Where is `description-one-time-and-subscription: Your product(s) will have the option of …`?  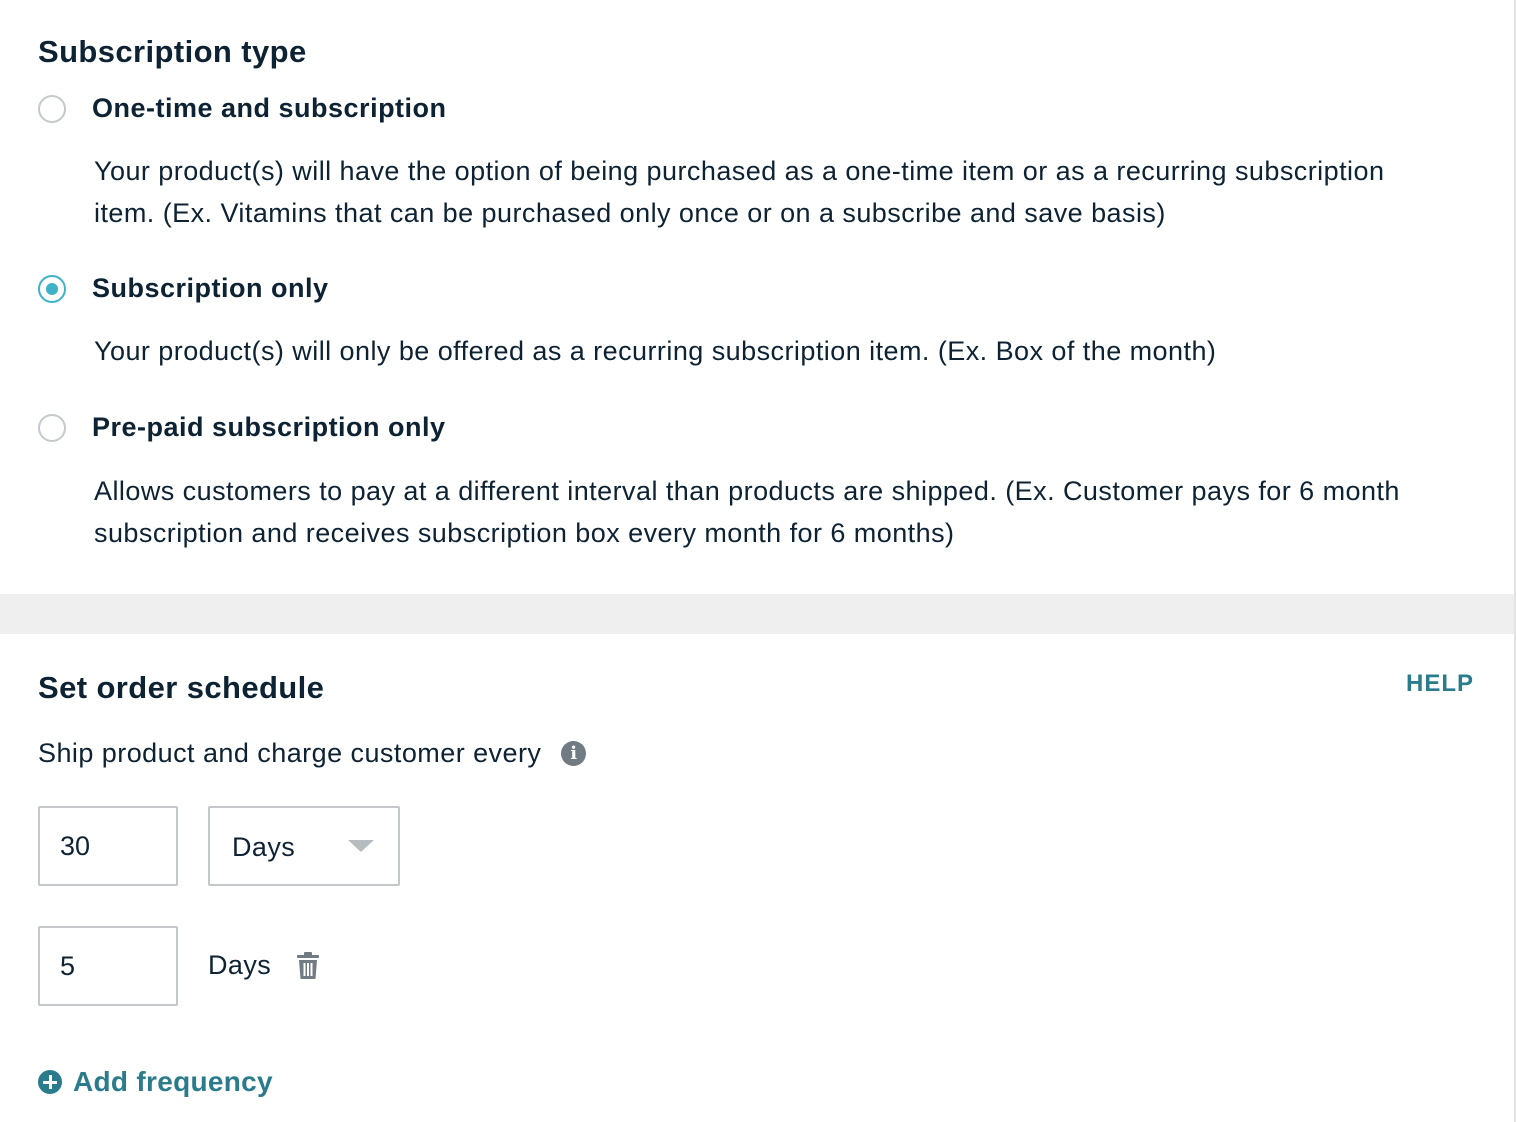
description-one-time-and-subscription: Your product(s) will have the option of … is located at coordinates (739, 192).